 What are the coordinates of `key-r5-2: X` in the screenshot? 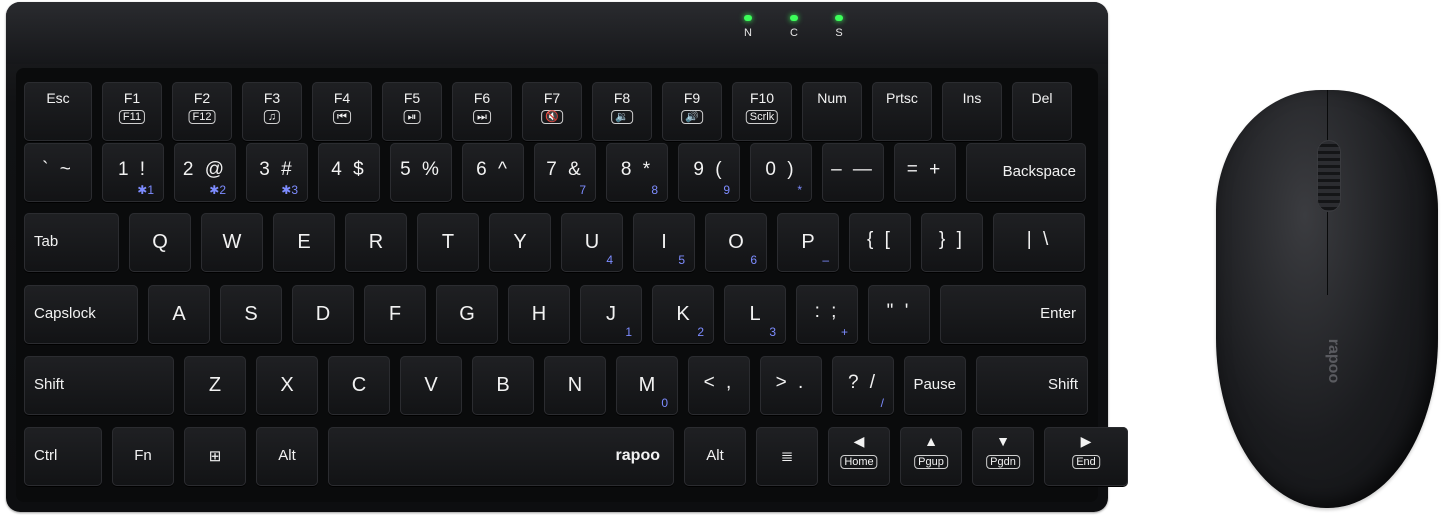 It's located at (287, 385).